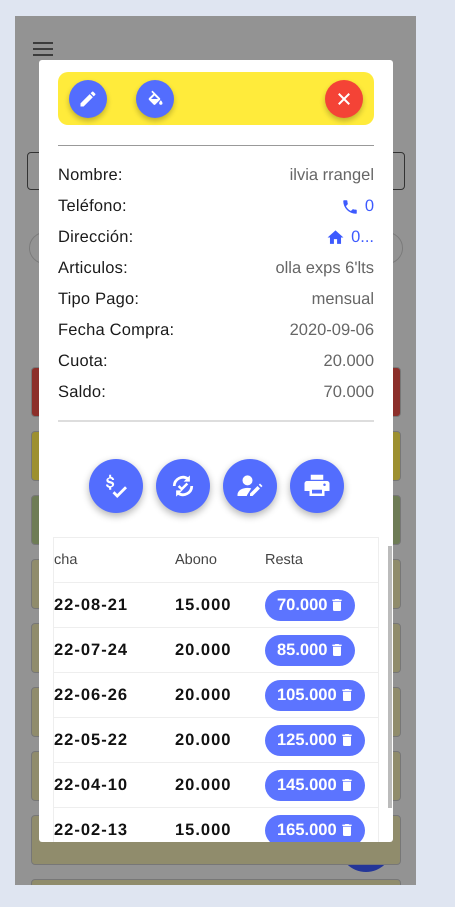 This screenshot has width=455, height=907. I want to click on column-header: Abono, so click(196, 560).